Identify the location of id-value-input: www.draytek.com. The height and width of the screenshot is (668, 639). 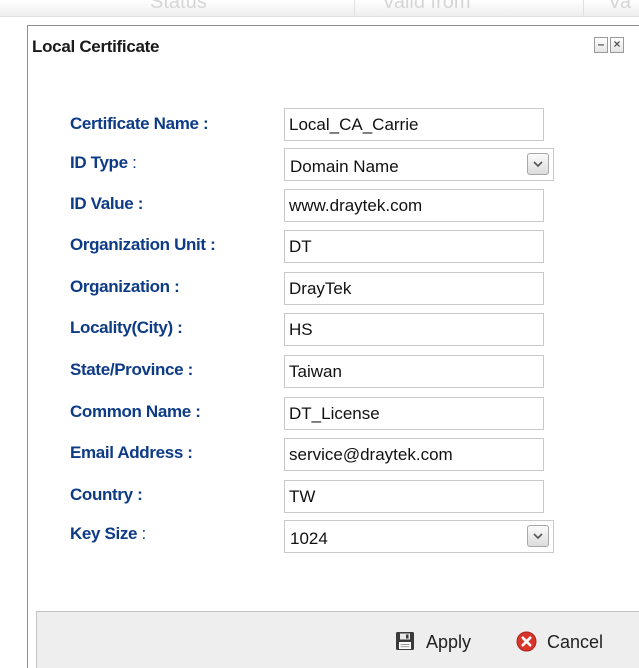
(414, 205).